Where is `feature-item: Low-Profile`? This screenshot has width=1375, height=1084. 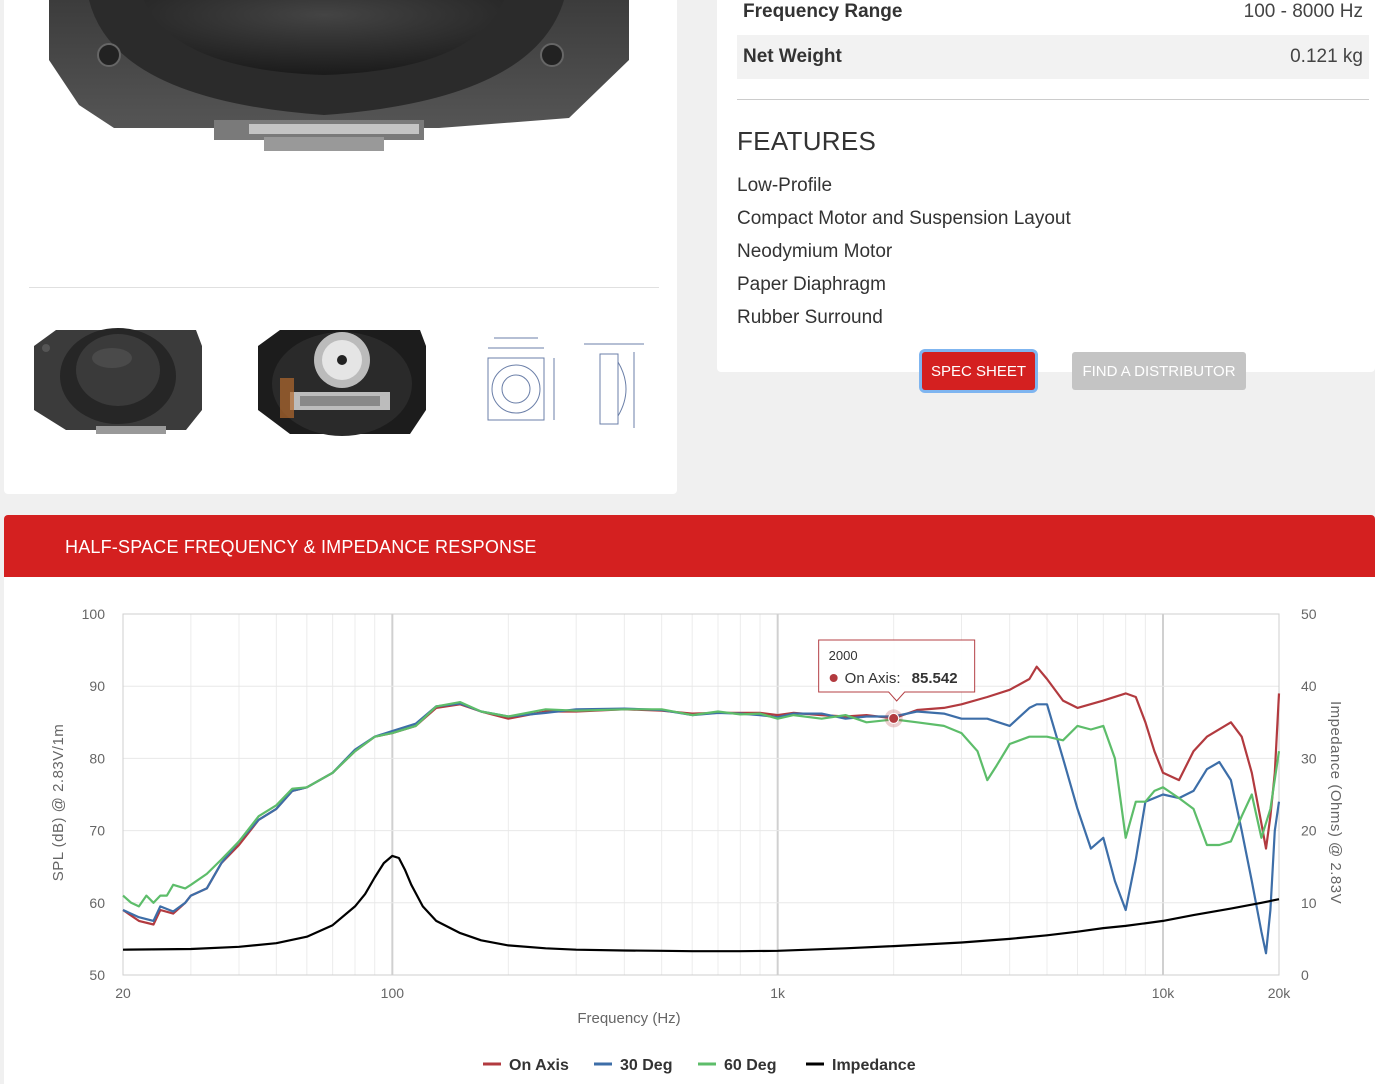 feature-item: Low-Profile is located at coordinates (785, 185).